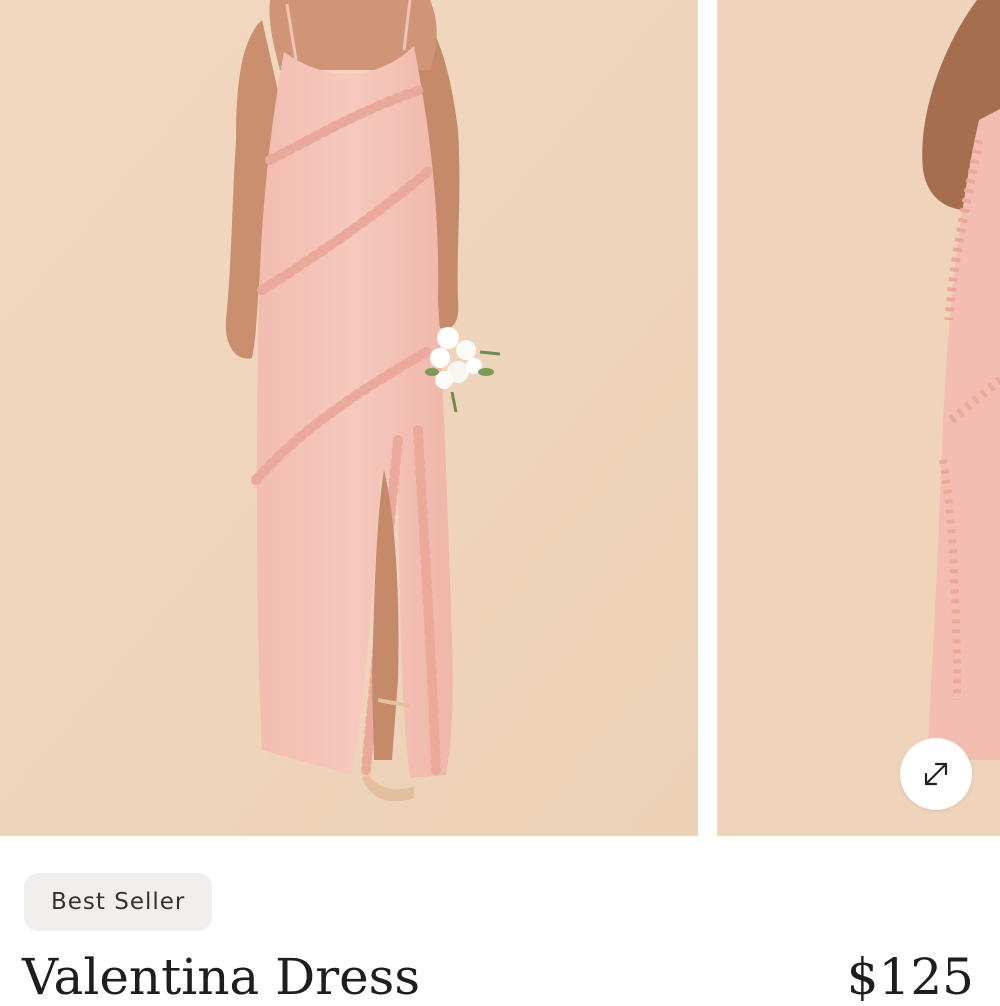 Image resolution: width=1000 pixels, height=1006 pixels. I want to click on product-price: $125, so click(910, 977).